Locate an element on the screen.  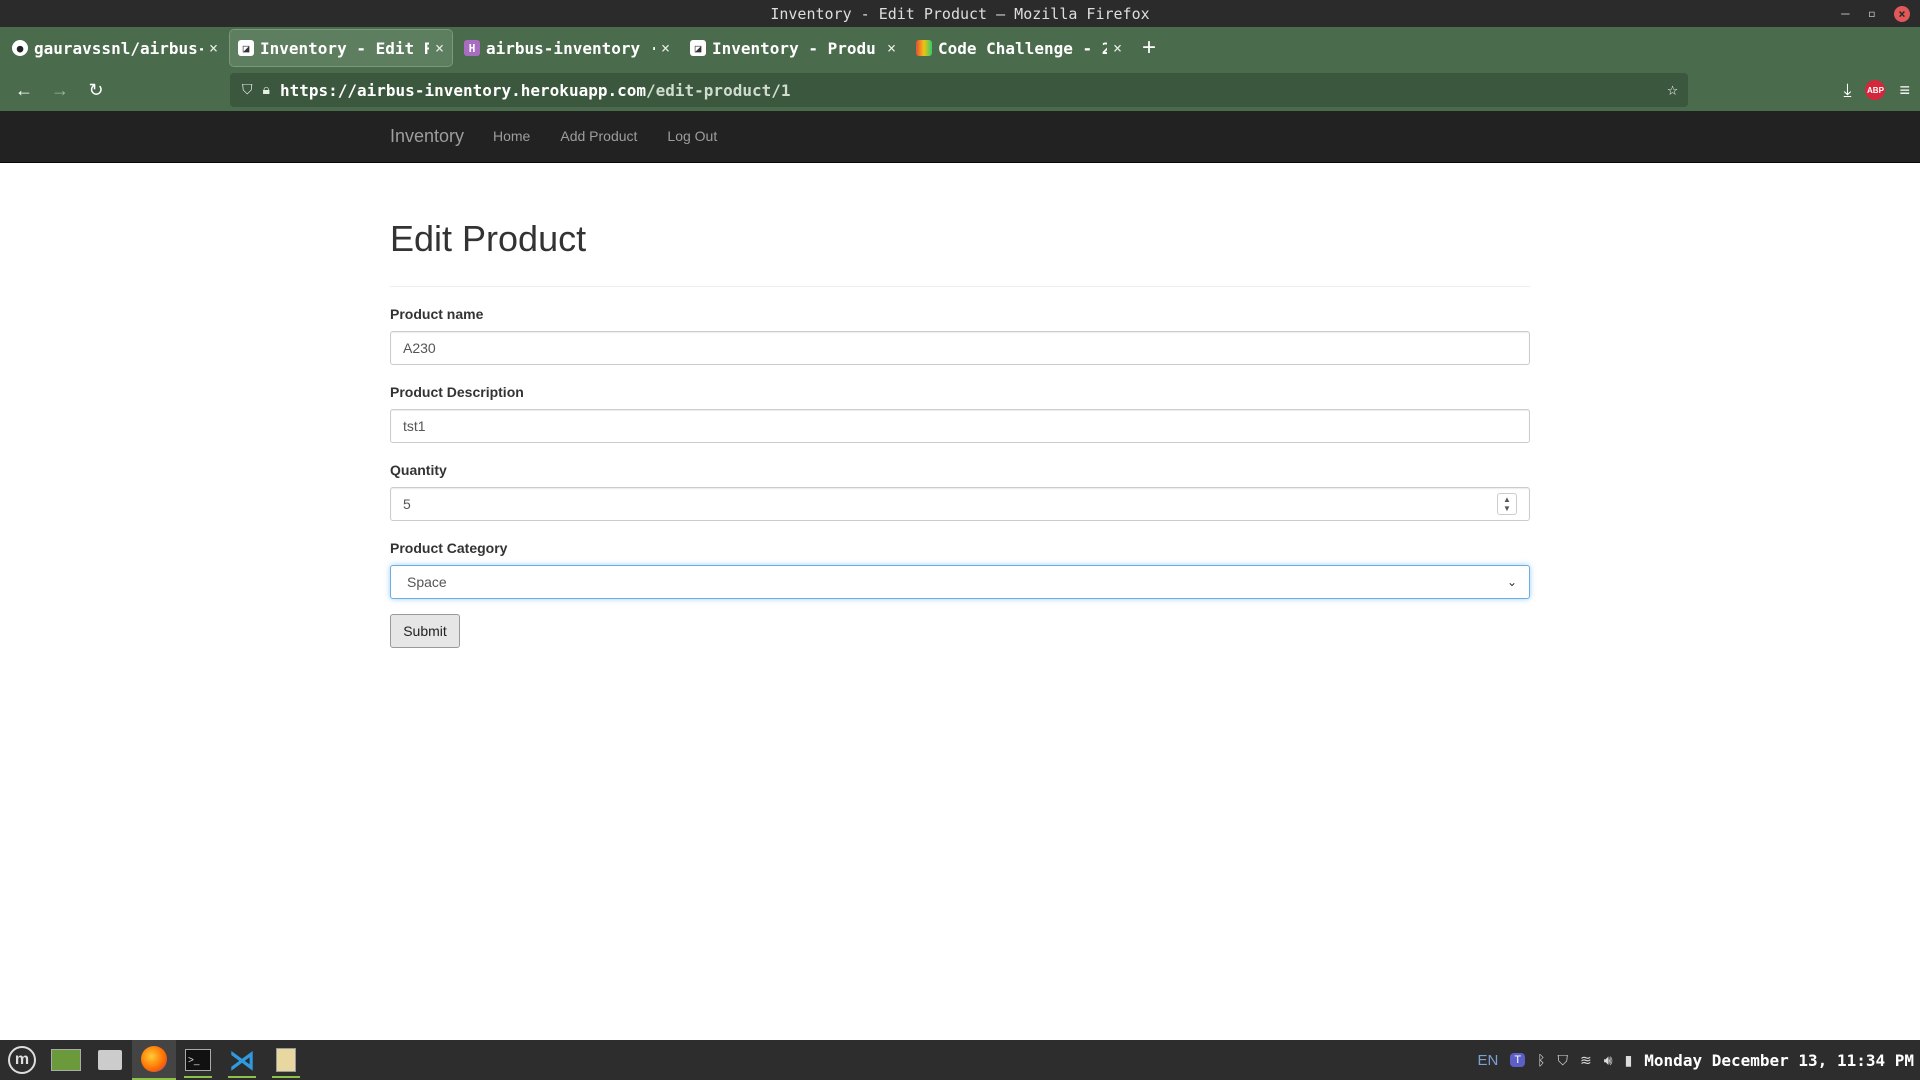
keyboard-layout-indicator: EN is located at coordinates (1488, 1060).